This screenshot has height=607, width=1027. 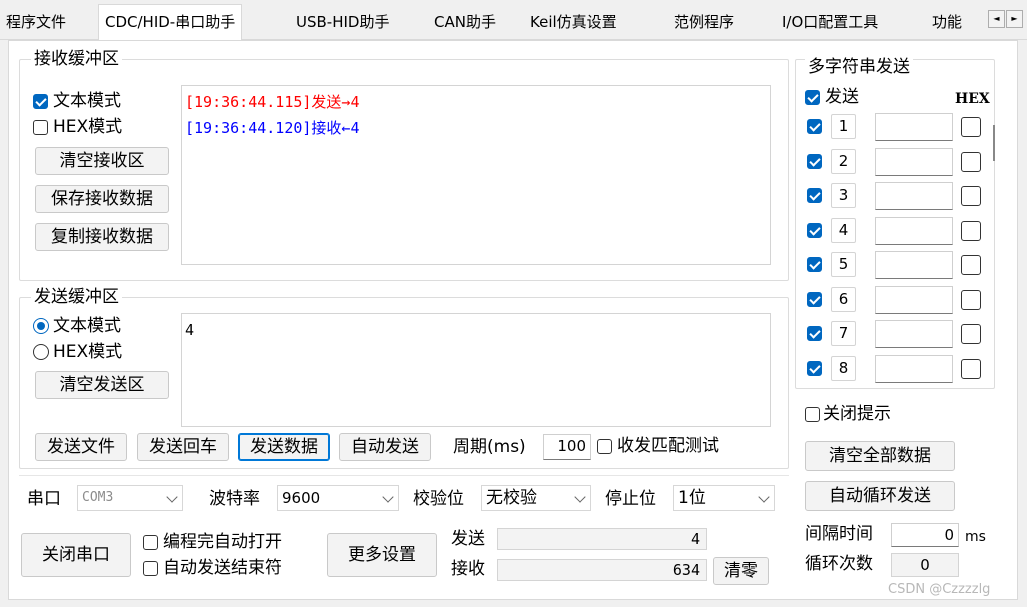 What do you see at coordinates (222, 568) in the screenshot?
I see `auto-end-label: 自动发送结束符` at bounding box center [222, 568].